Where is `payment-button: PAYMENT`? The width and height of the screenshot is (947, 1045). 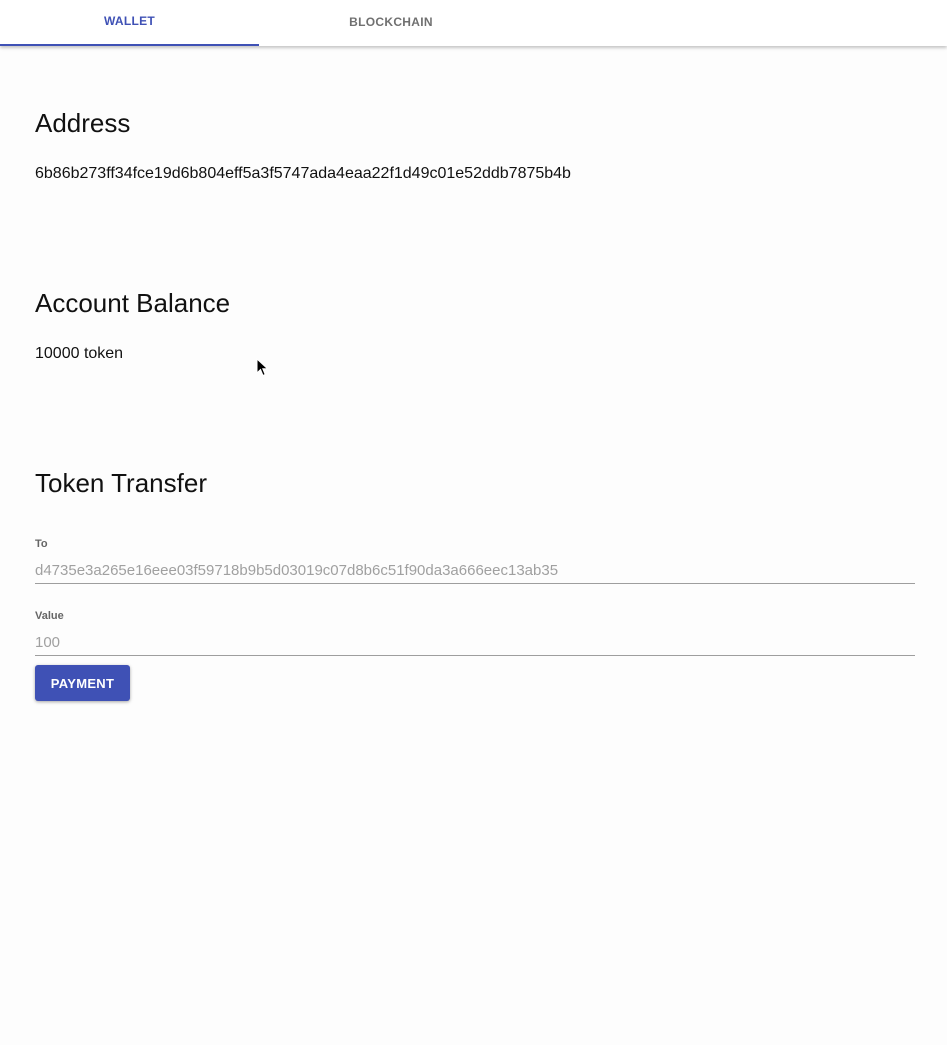 payment-button: PAYMENT is located at coordinates (82, 683).